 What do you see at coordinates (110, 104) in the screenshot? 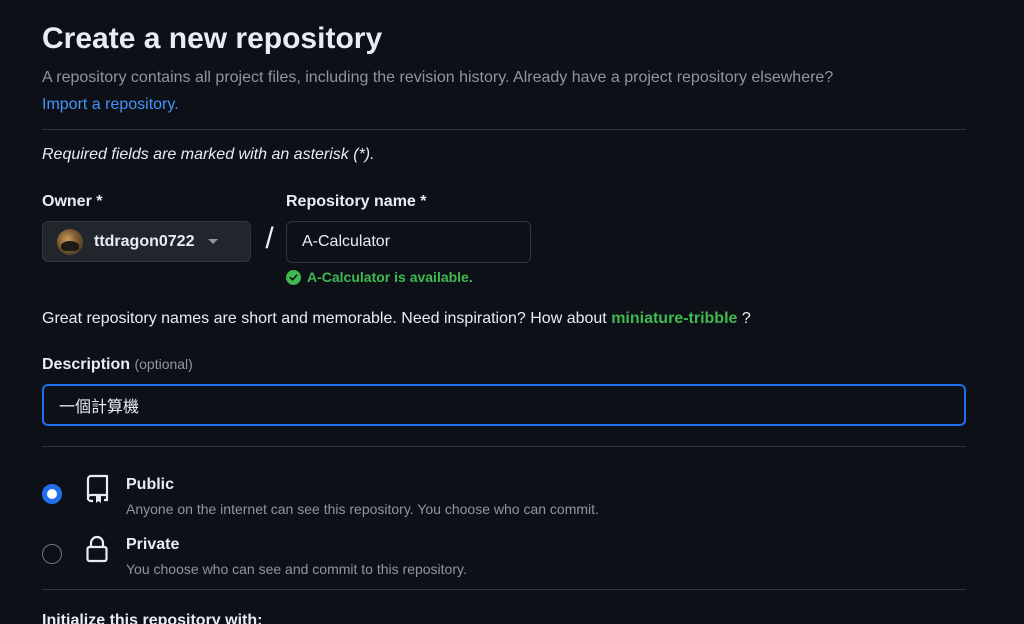
I see `import-repository-link: Import a repository.` at bounding box center [110, 104].